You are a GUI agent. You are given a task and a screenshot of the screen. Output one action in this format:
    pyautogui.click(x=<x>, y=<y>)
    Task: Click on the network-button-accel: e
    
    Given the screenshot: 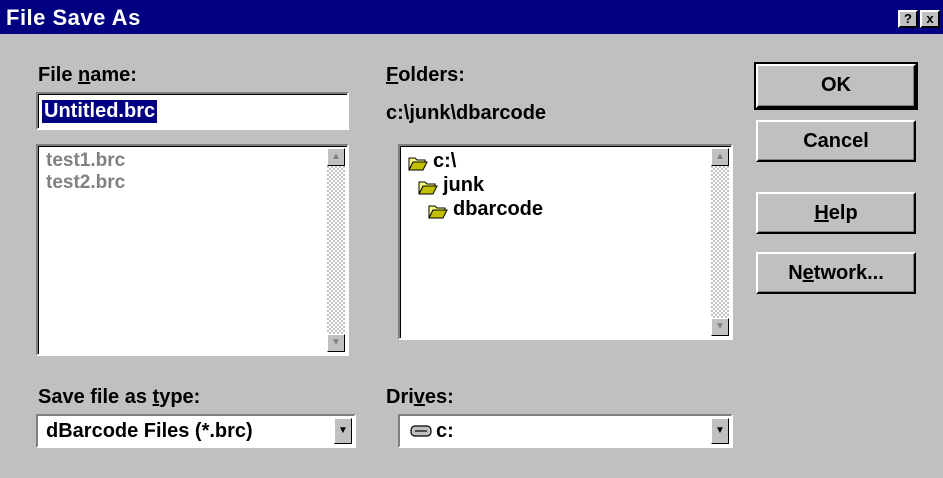 What is the action you would take?
    pyautogui.click(x=808, y=273)
    